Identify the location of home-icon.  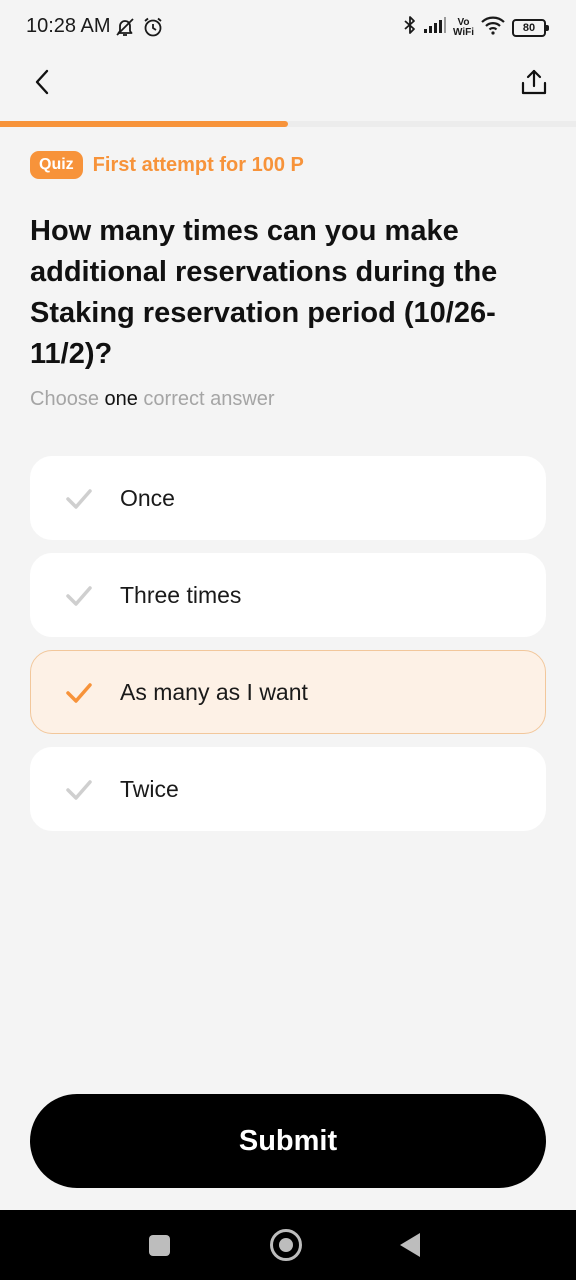
(286, 1245).